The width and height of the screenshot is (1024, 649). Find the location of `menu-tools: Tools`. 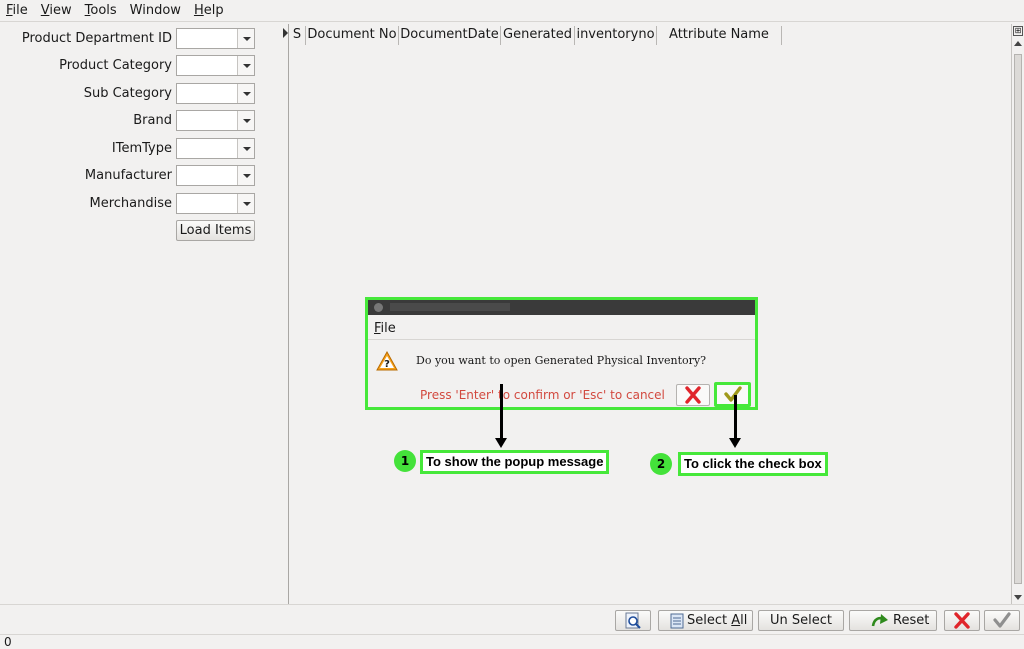

menu-tools: Tools is located at coordinates (101, 10).